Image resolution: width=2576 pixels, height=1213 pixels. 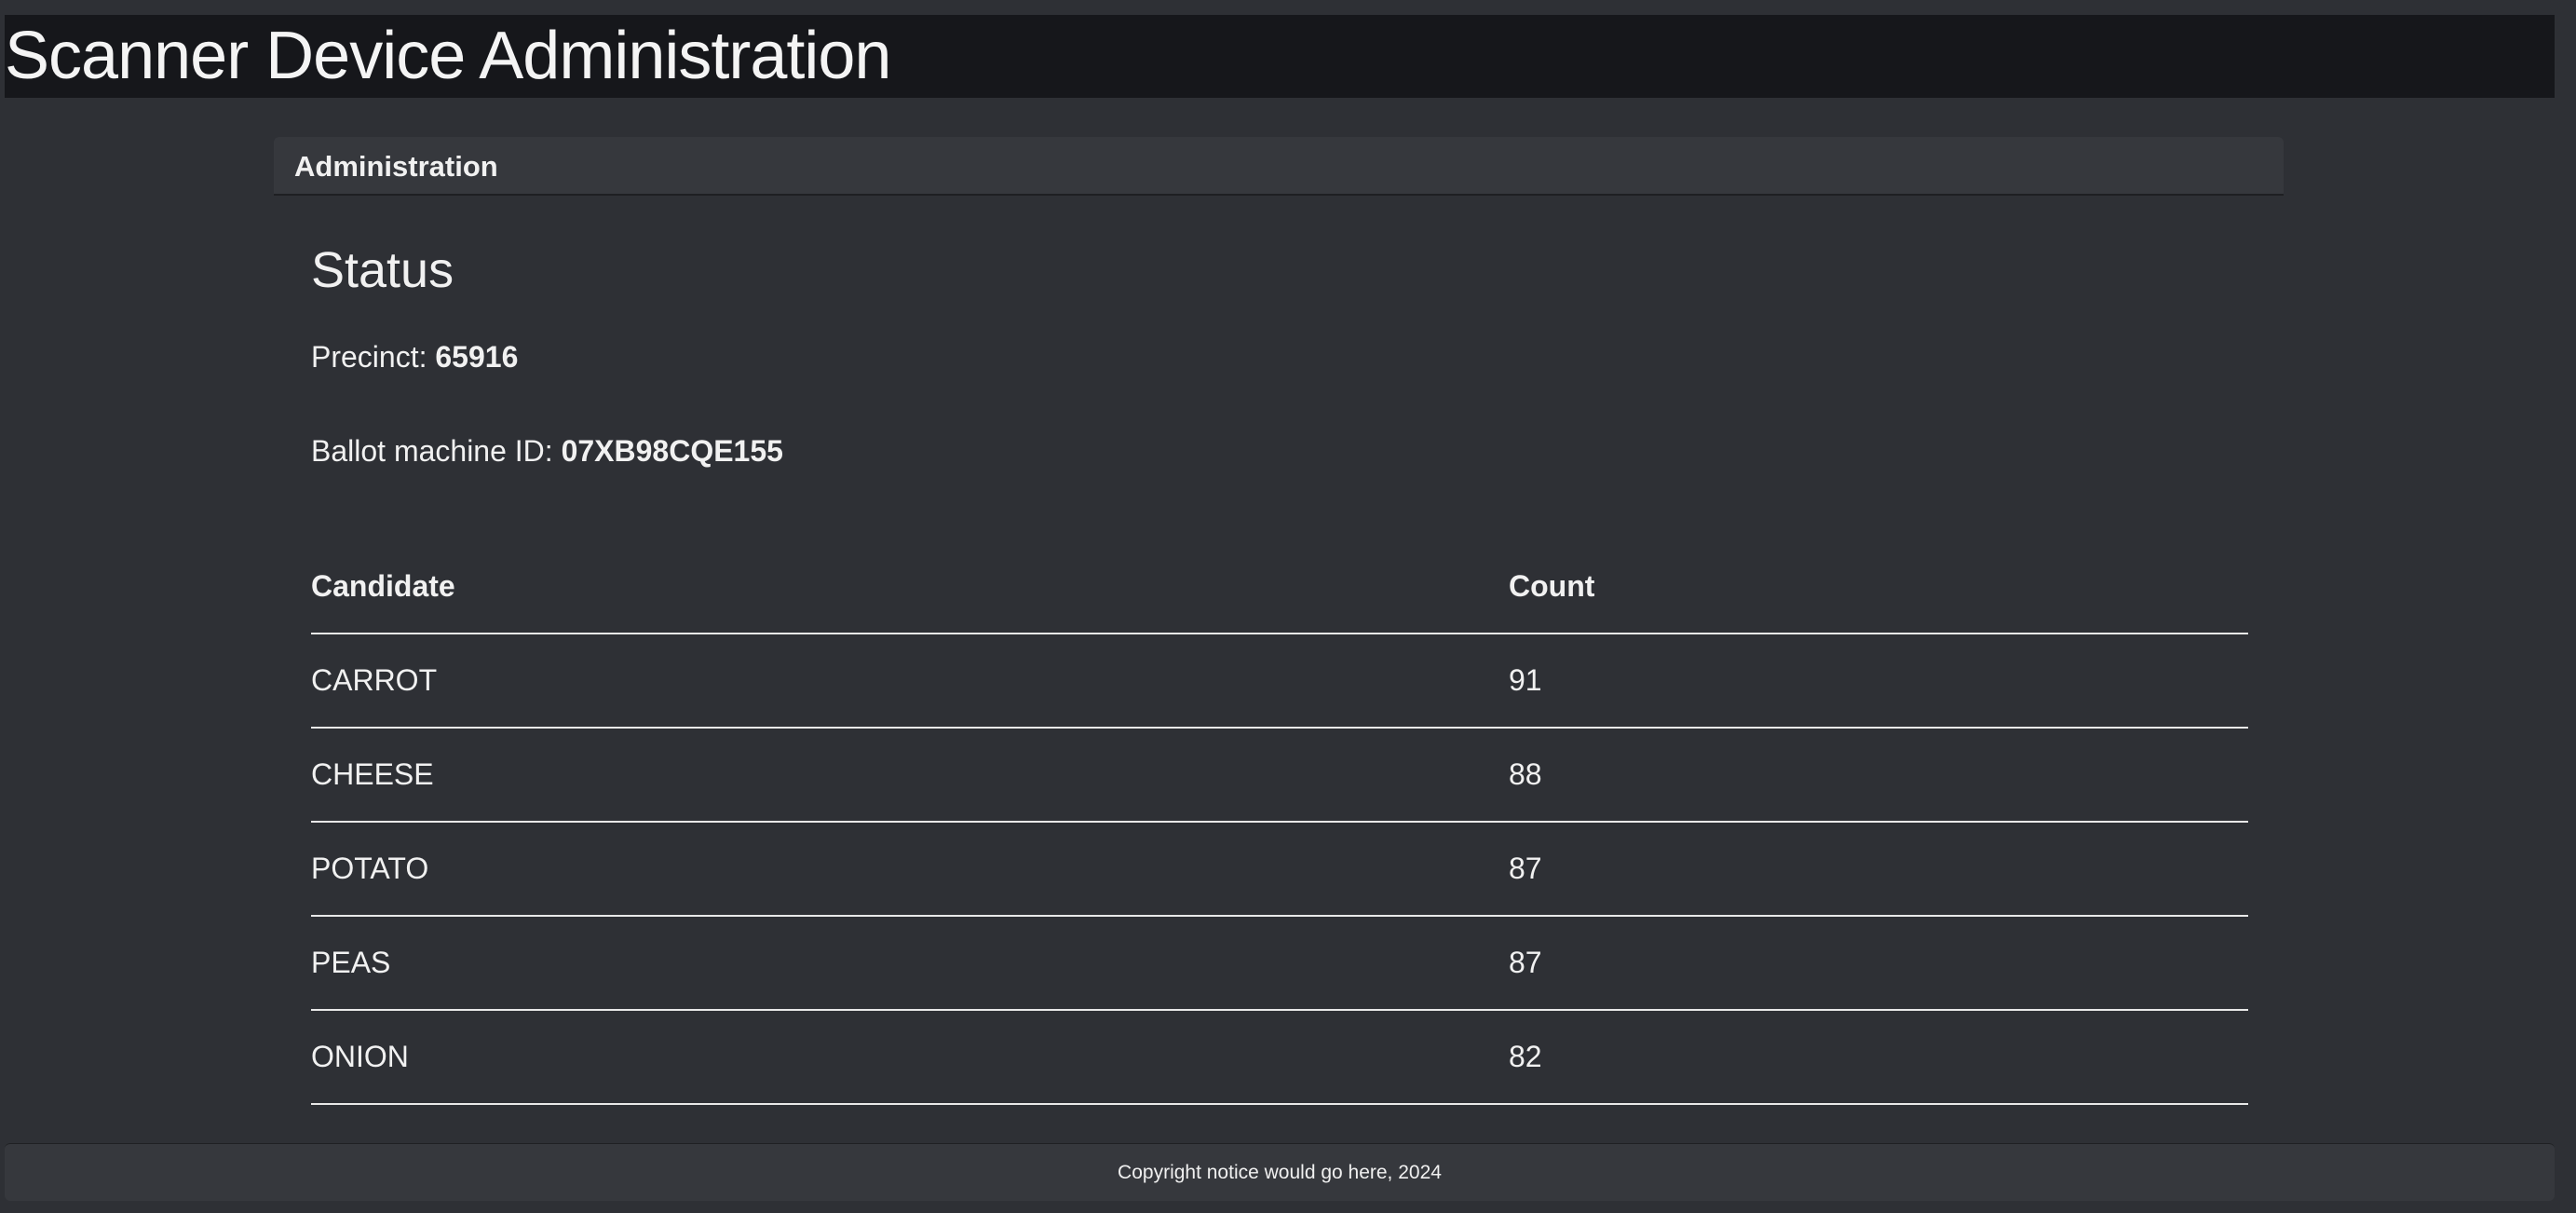 What do you see at coordinates (372, 774) in the screenshot?
I see `candidate-cell: CHEESE` at bounding box center [372, 774].